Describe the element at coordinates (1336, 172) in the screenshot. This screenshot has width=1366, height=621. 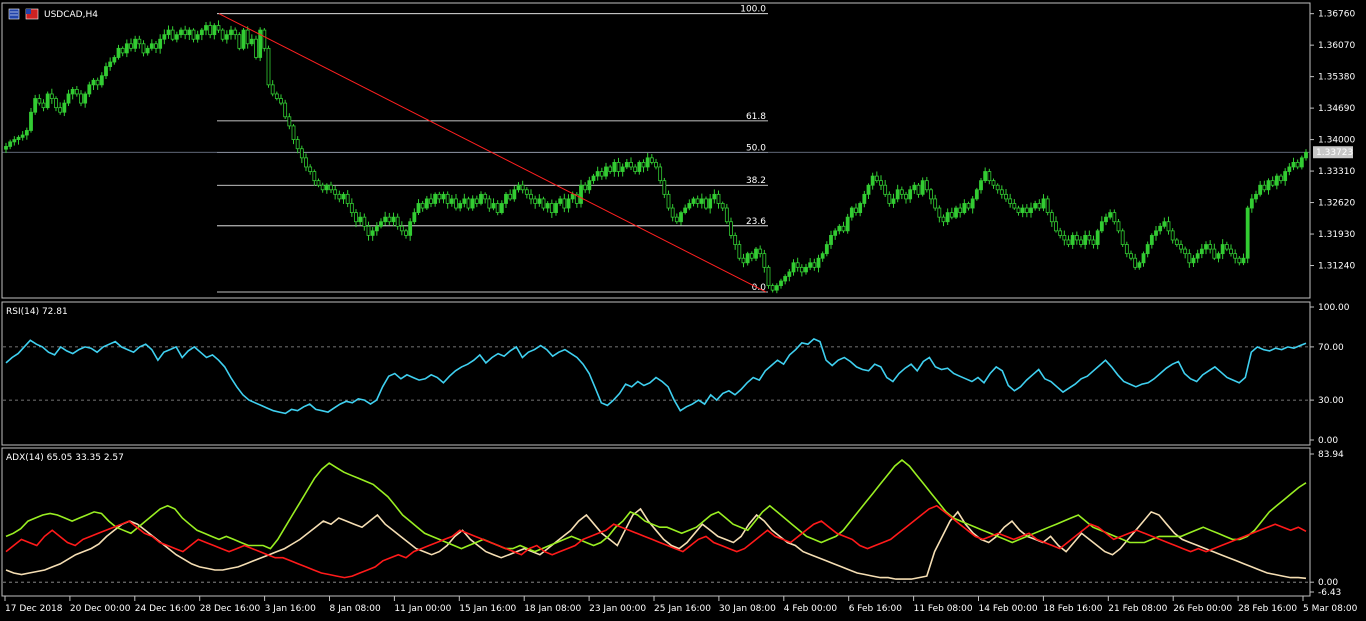
I see `price-tick-label: 1.33310` at that location.